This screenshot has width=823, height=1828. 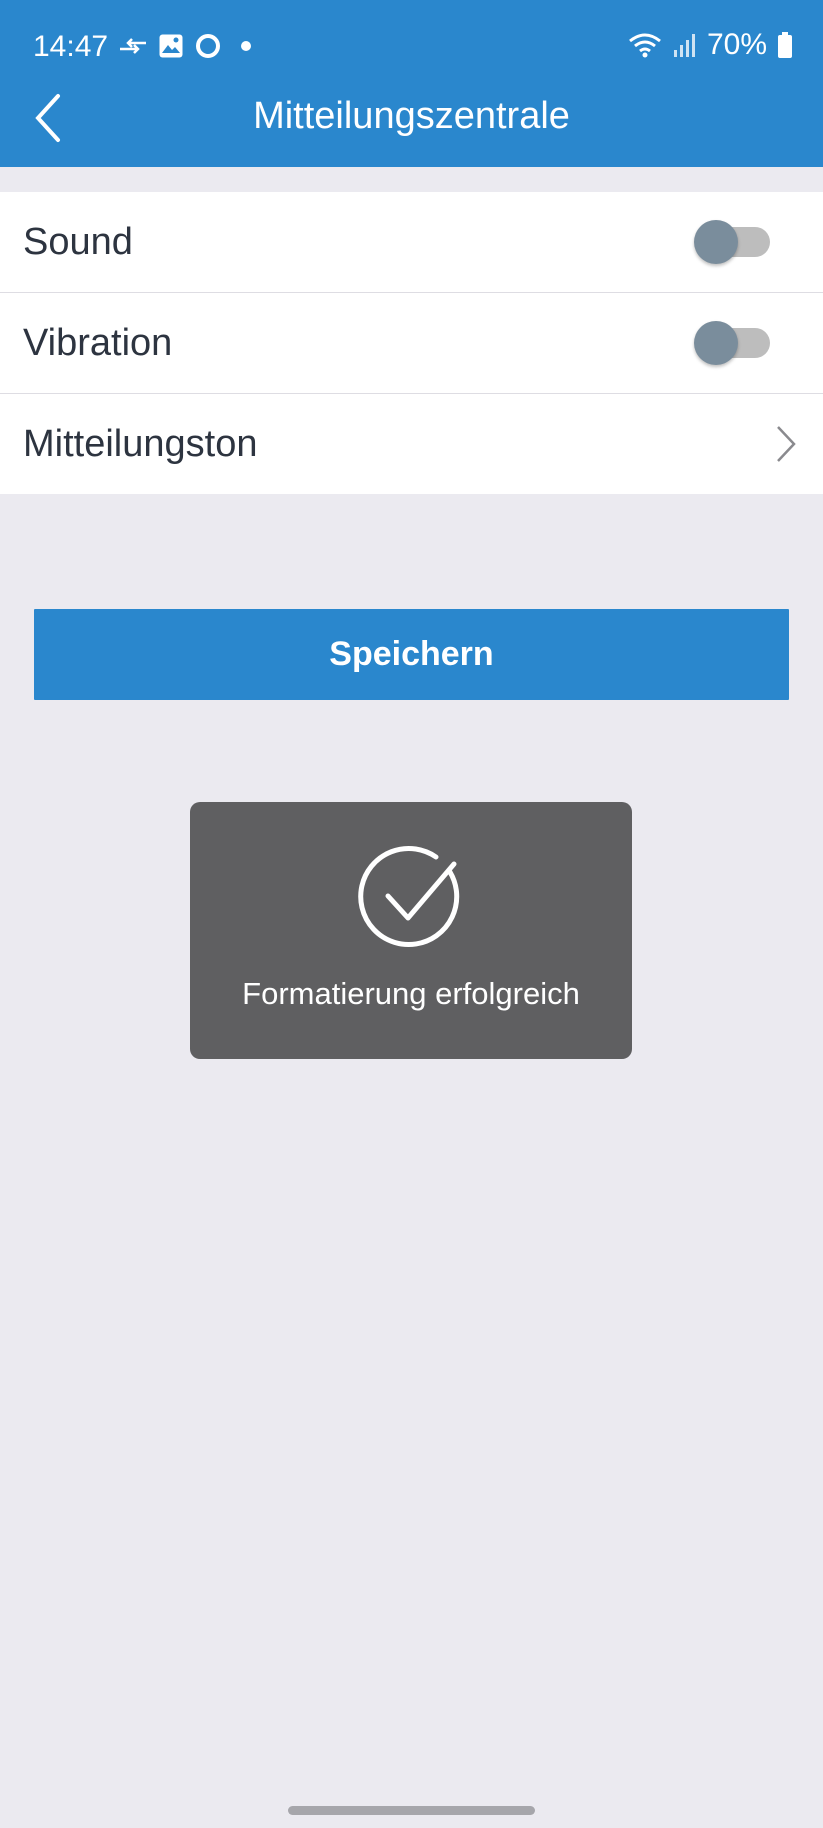 What do you see at coordinates (411, 242) in the screenshot?
I see `sound-row: Sound` at bounding box center [411, 242].